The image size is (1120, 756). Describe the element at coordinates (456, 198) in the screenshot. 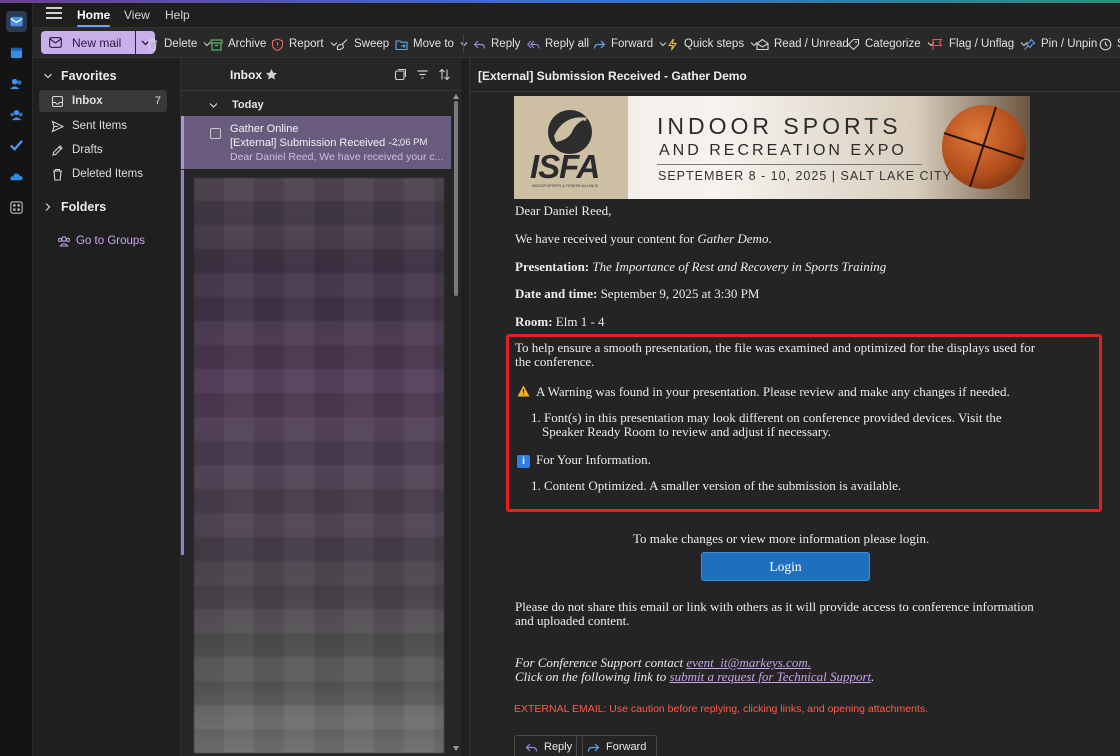

I see `message-list-scrollbar` at that location.